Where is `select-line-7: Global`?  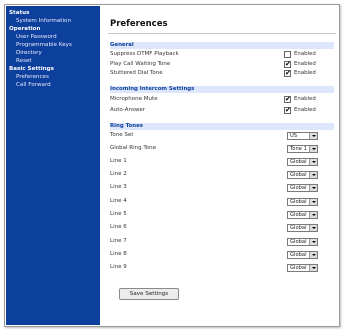
select-line-7: Global is located at coordinates (302, 242).